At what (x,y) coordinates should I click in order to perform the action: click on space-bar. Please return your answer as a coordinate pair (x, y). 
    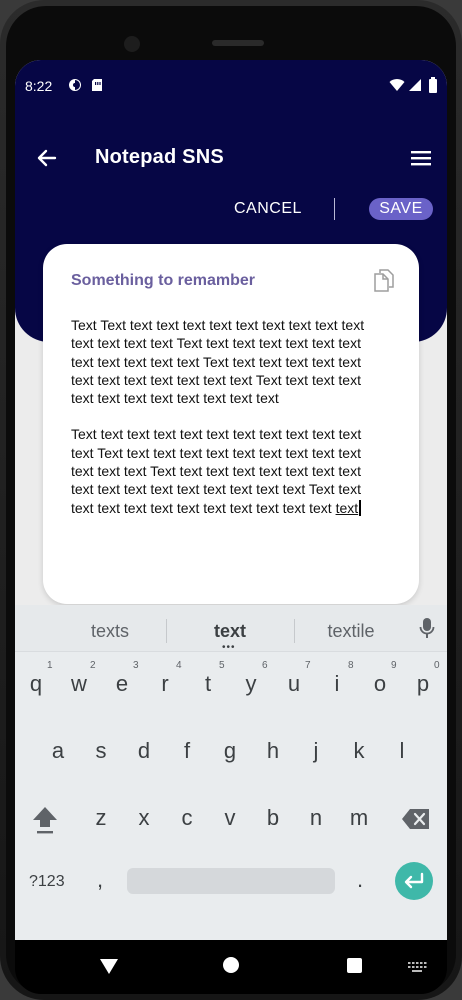
    Looking at the image, I should click on (231, 881).